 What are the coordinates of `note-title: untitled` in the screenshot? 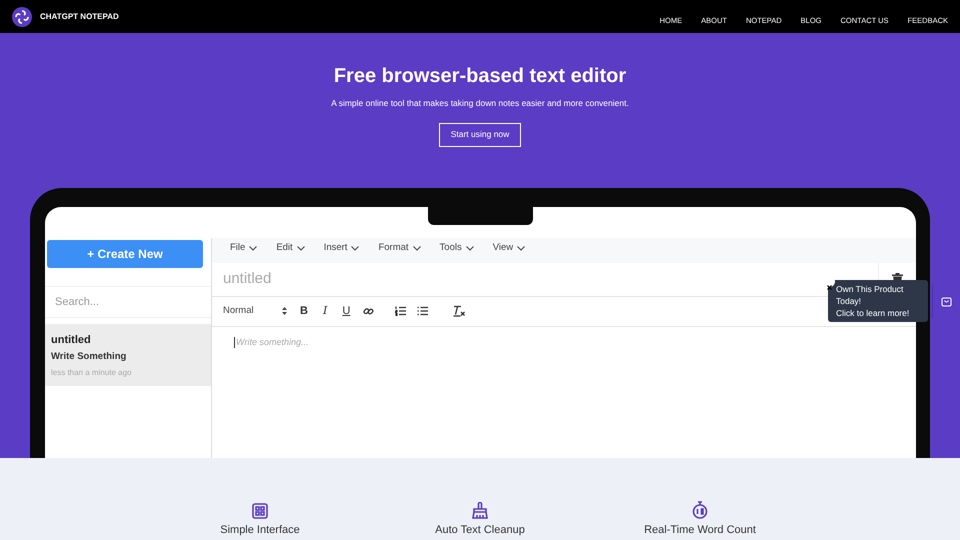 It's located at (71, 340).